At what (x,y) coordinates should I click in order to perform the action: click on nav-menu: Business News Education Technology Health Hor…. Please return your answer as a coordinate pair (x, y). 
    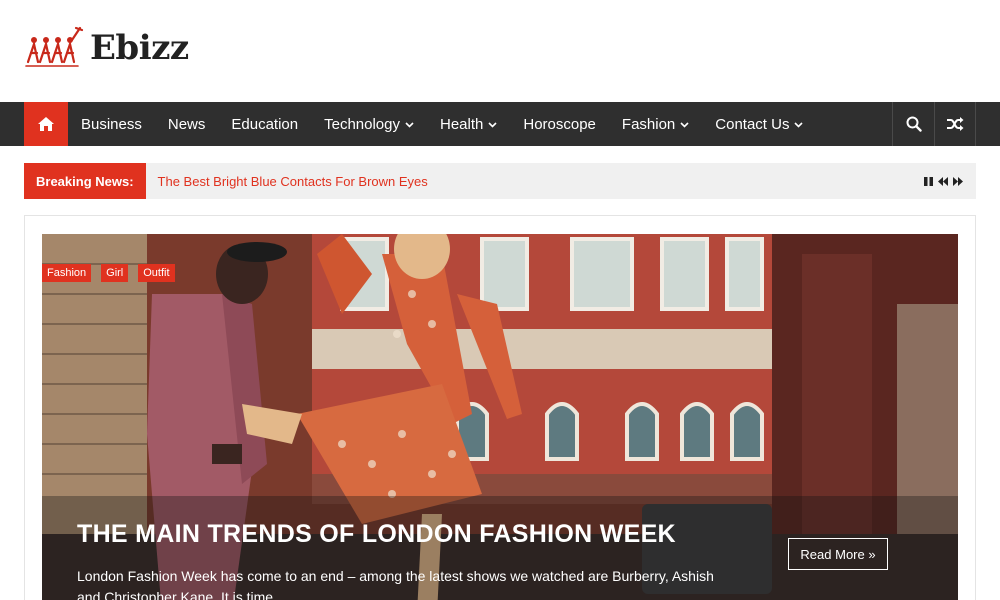
    Looking at the image, I should click on (442, 124).